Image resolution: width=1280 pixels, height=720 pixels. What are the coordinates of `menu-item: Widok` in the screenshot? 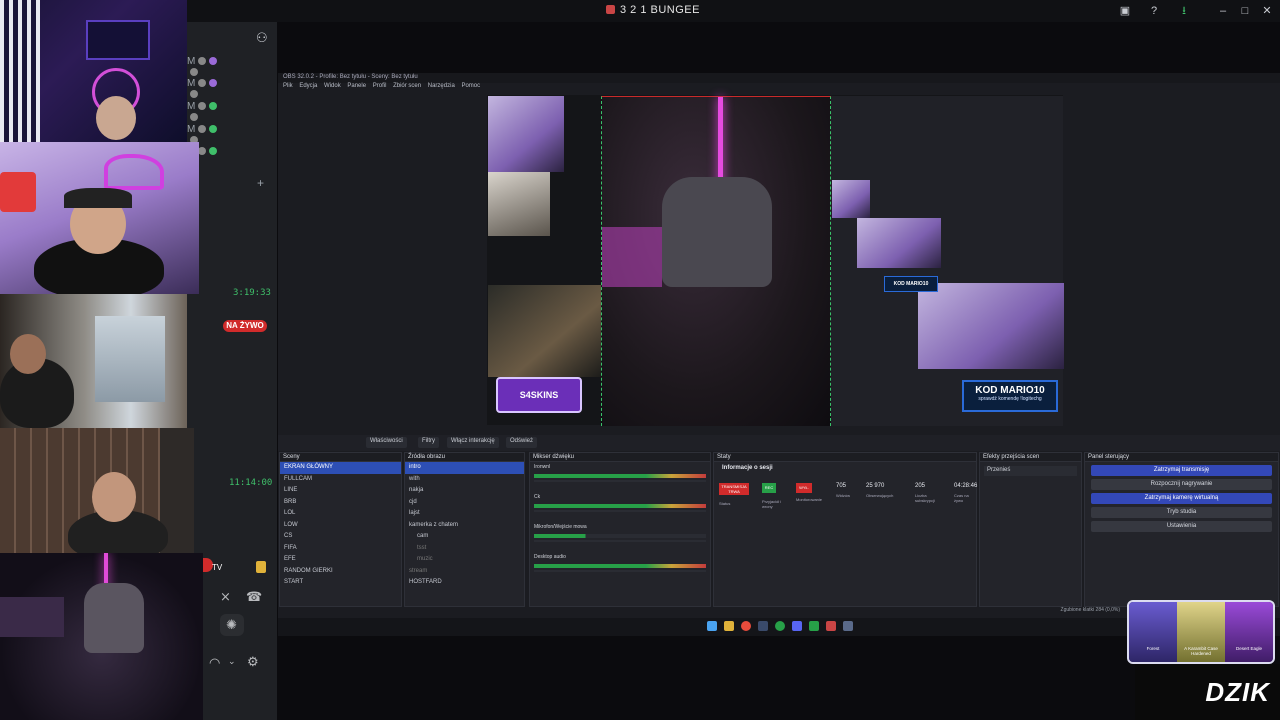 It's located at (332, 86).